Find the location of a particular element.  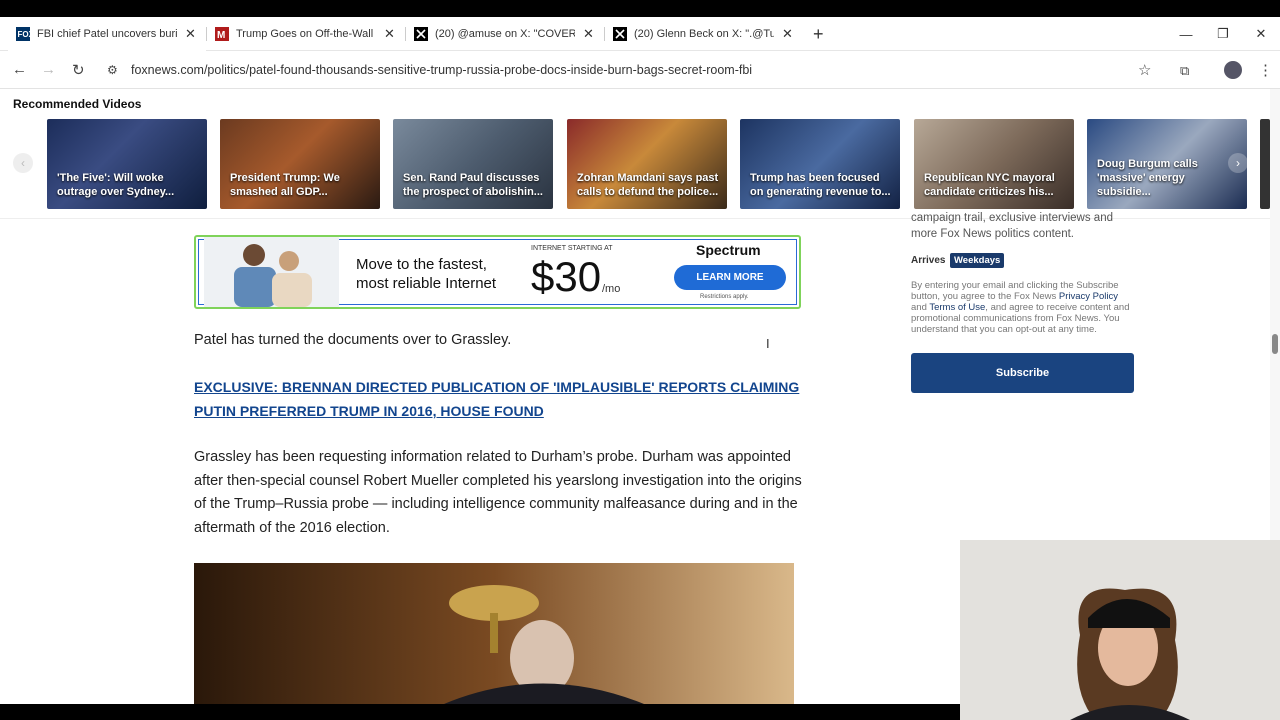

text-cursor-icon: I is located at coordinates (768, 343).